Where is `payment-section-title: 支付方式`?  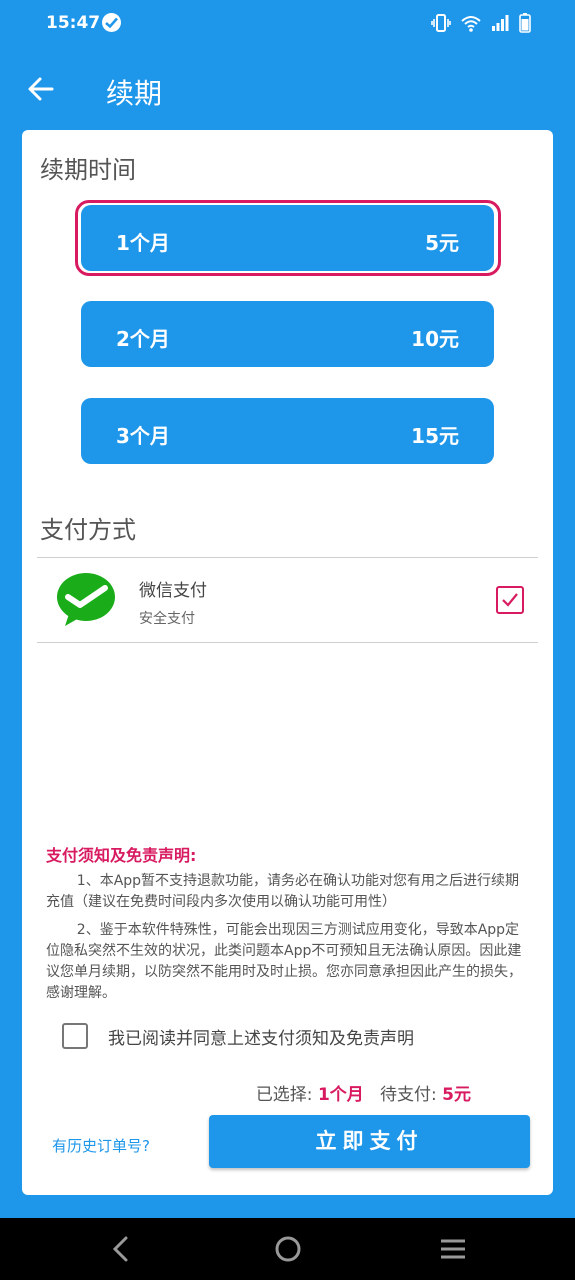 payment-section-title: 支付方式 is located at coordinates (88, 530).